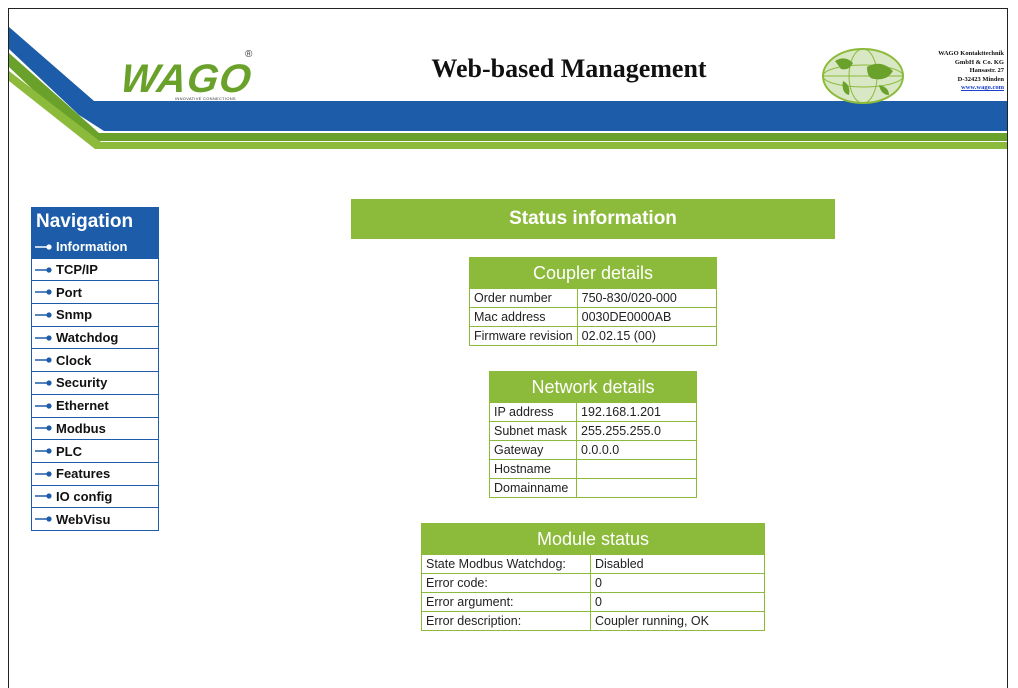 This screenshot has height=688, width=1018. What do you see at coordinates (82, 406) in the screenshot?
I see `nav-item-label: Ethernet` at bounding box center [82, 406].